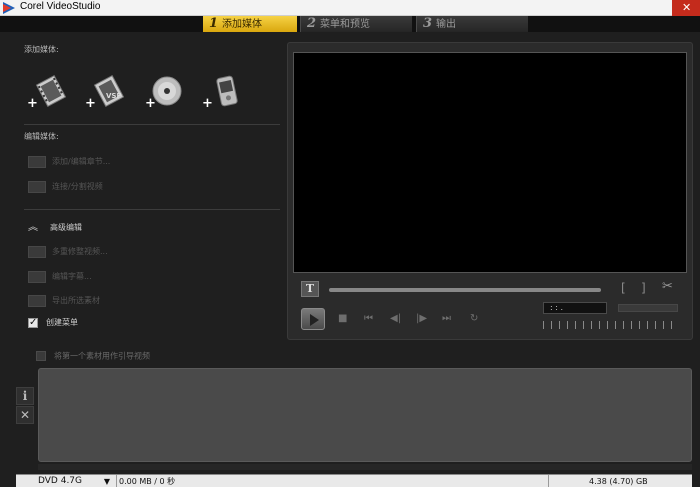 This screenshot has width=700, height=487. I want to click on info-button: i, so click(25, 396).